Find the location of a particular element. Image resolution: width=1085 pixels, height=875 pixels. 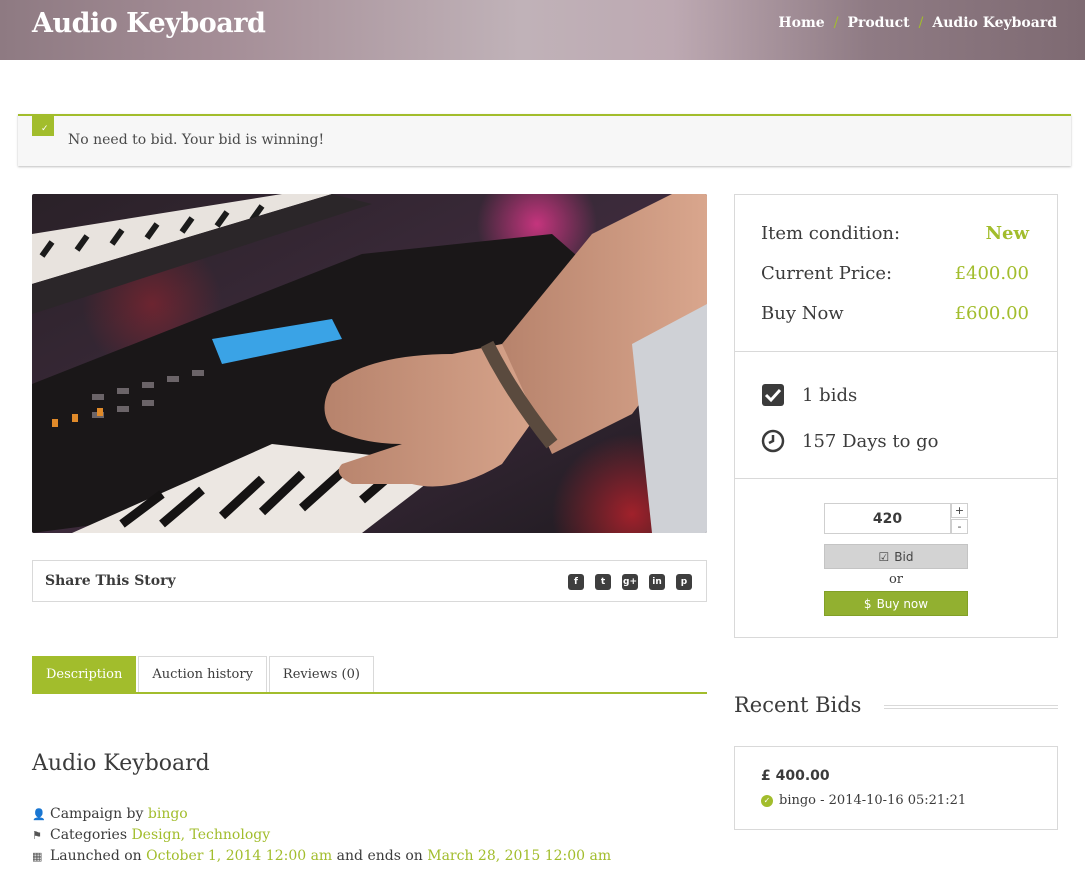

calendar-icon: ▦ is located at coordinates (37, 856).